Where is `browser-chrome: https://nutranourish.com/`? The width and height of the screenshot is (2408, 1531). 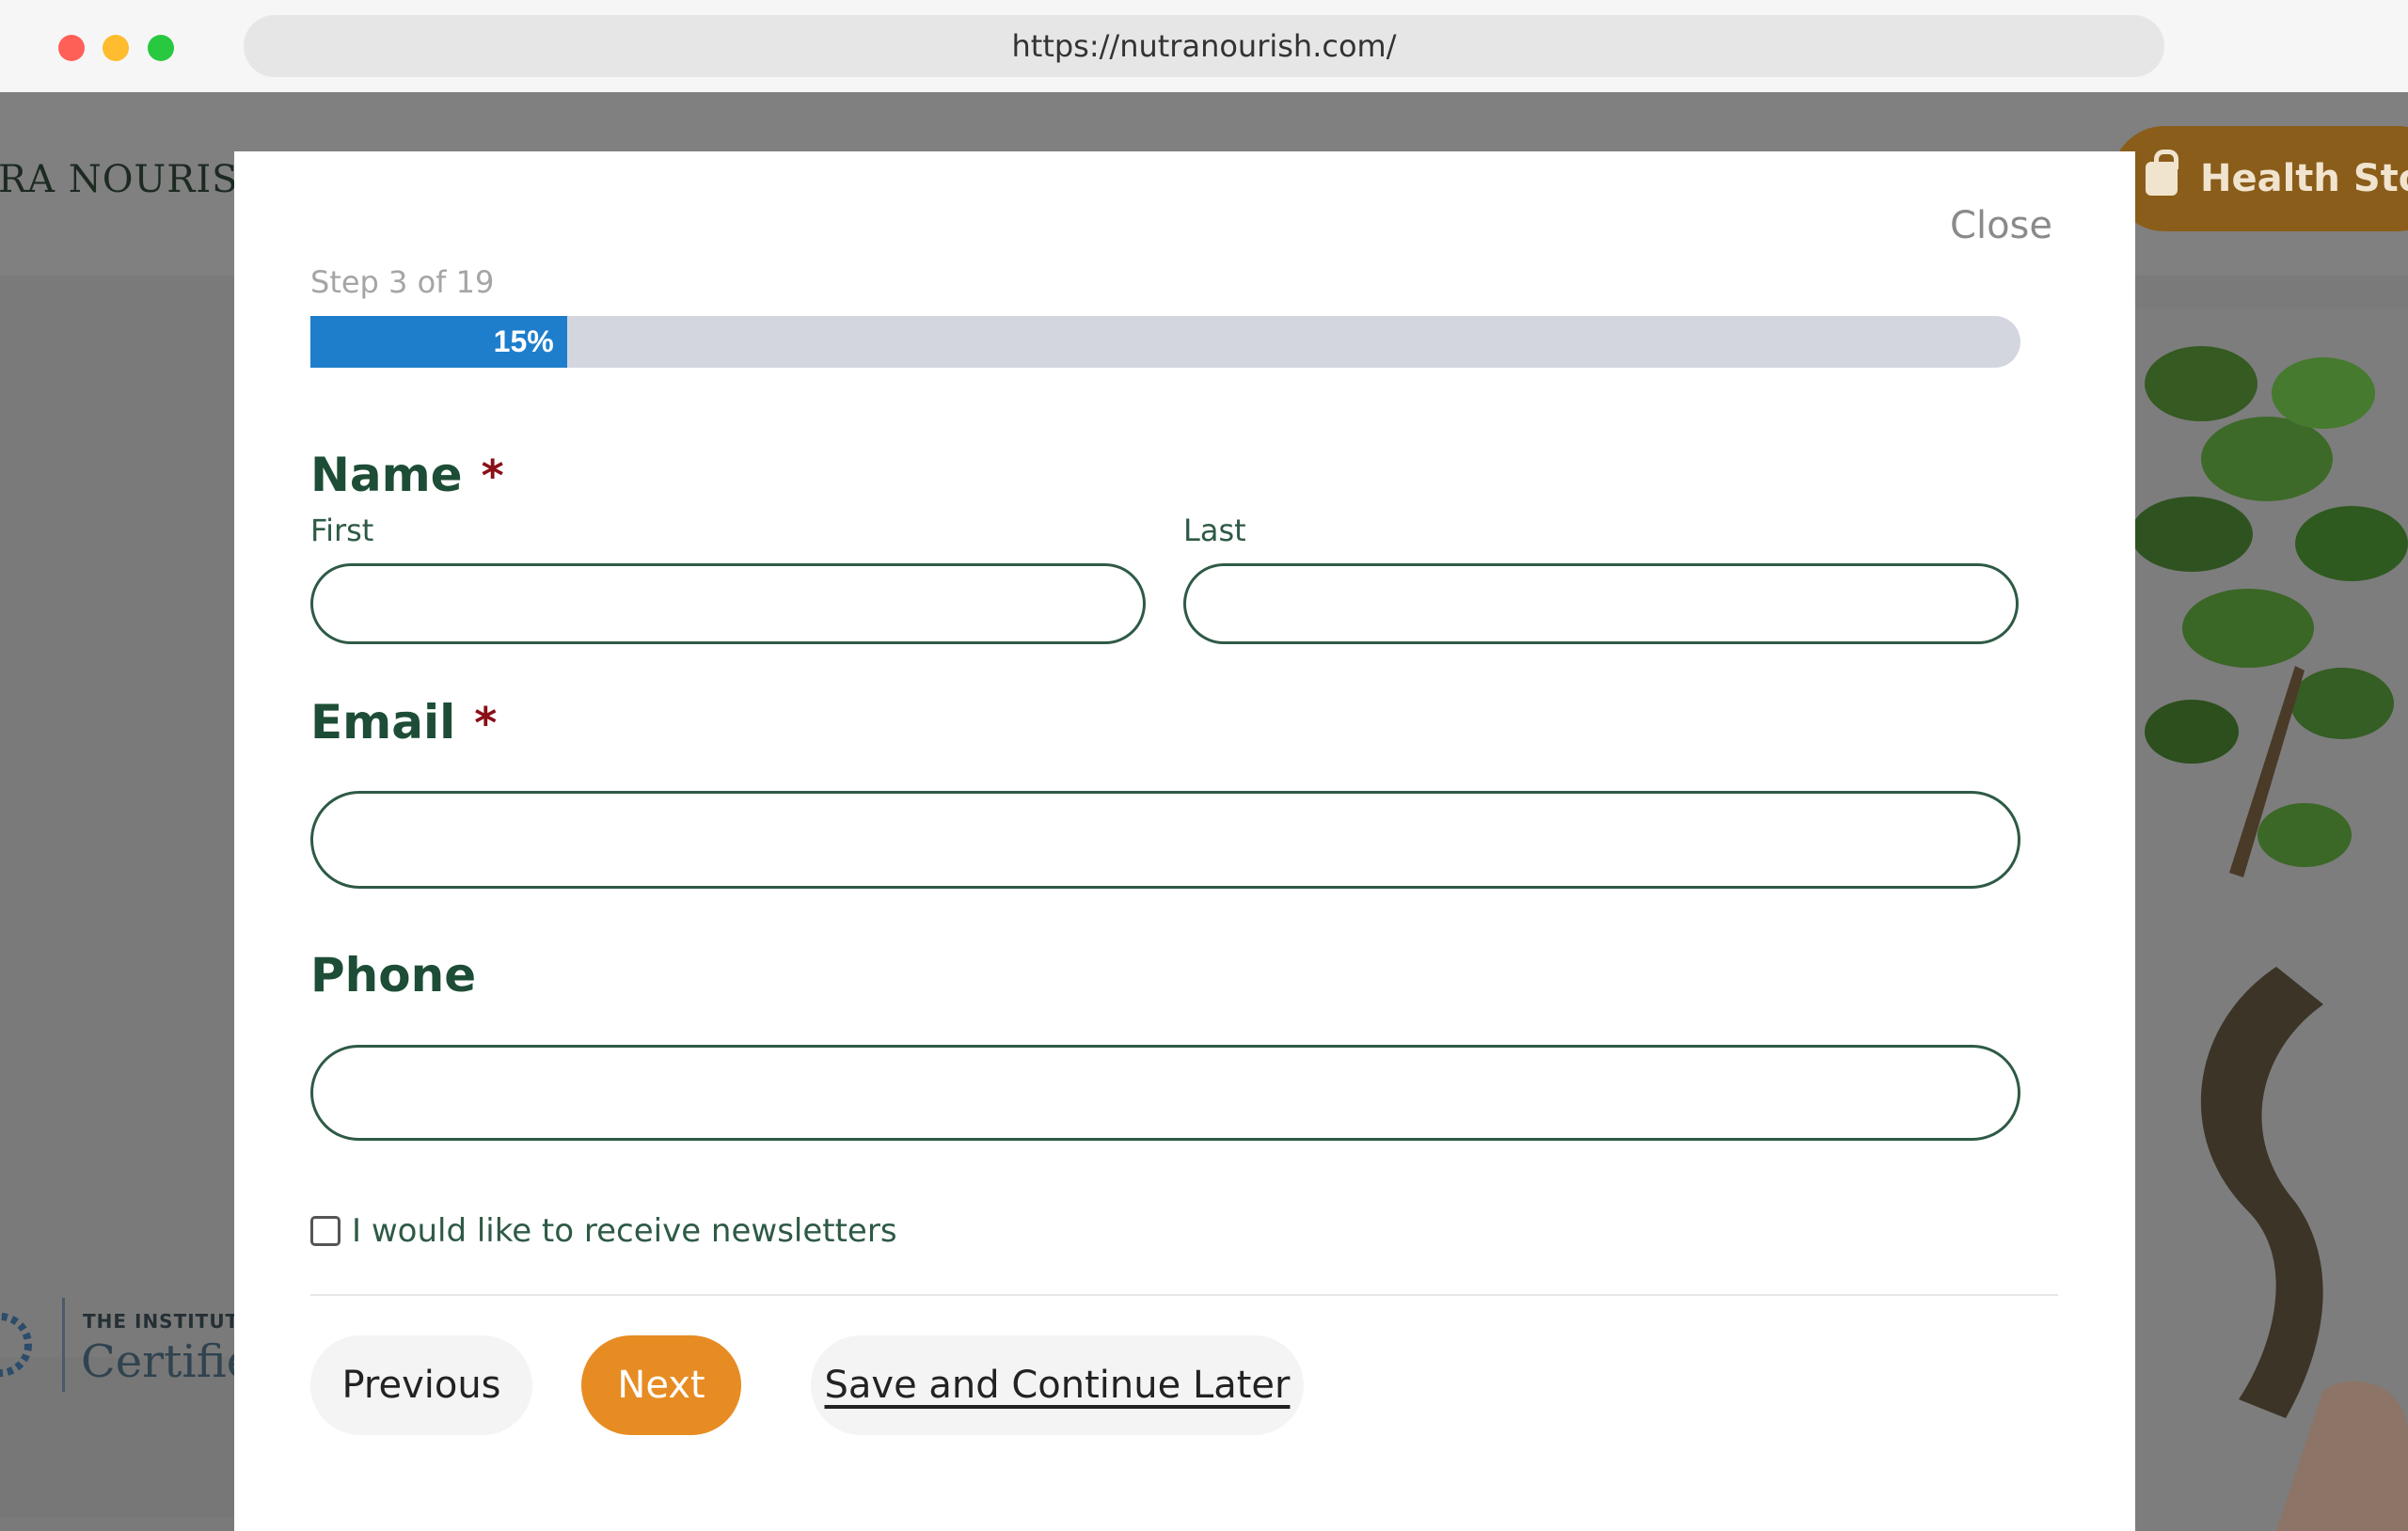
browser-chrome: https://nutranourish.com/ is located at coordinates (1204, 46).